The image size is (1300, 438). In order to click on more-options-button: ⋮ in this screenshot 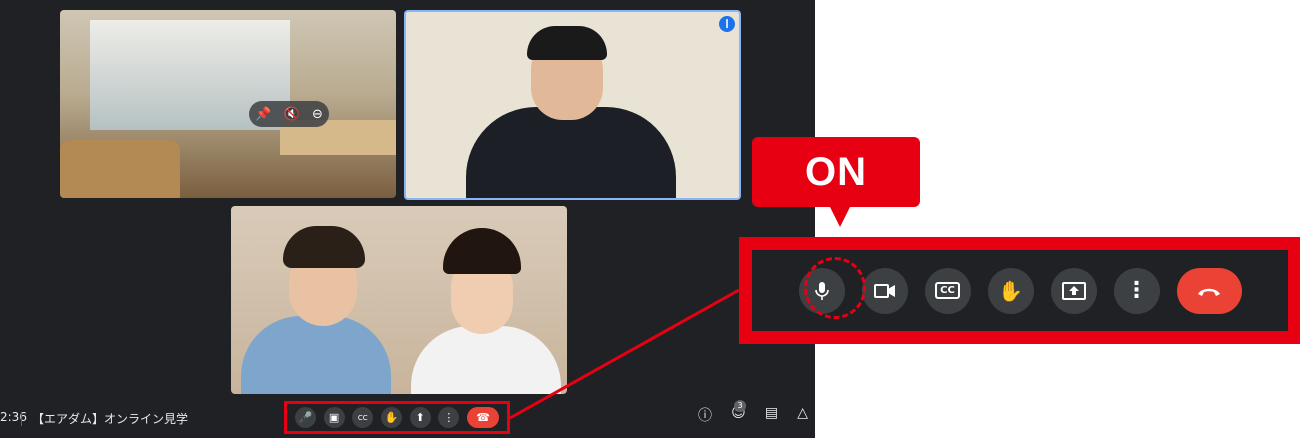, I will do `click(1136, 290)`.